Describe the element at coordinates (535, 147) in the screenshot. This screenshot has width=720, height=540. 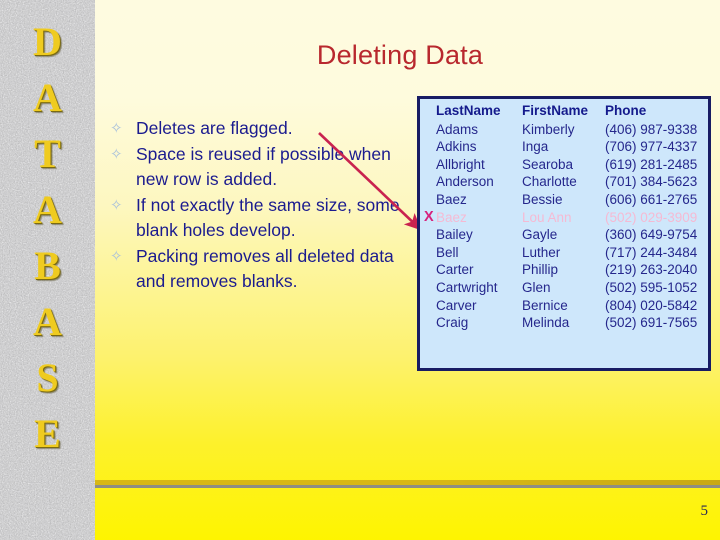
I see `cell-firstname: Inga` at that location.